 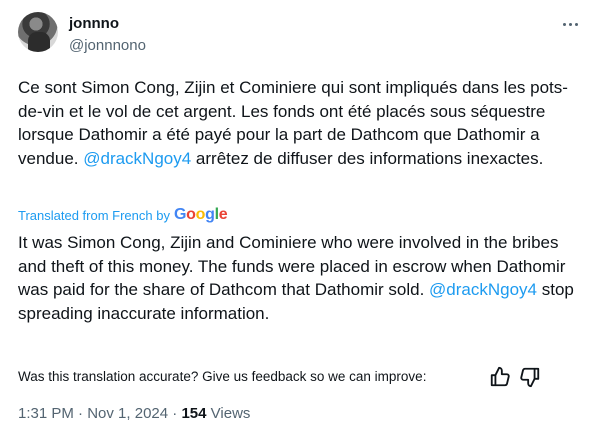 What do you see at coordinates (500, 377) in the screenshot?
I see `thumbs-up-icon` at bounding box center [500, 377].